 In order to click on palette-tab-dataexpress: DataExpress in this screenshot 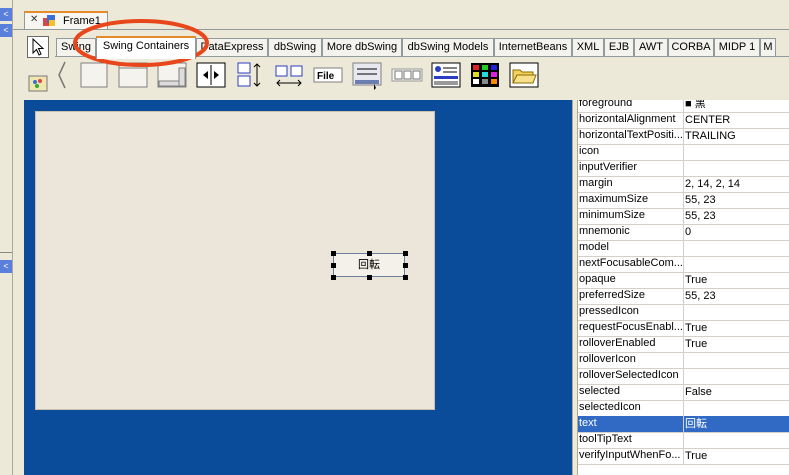, I will do `click(232, 47)`.